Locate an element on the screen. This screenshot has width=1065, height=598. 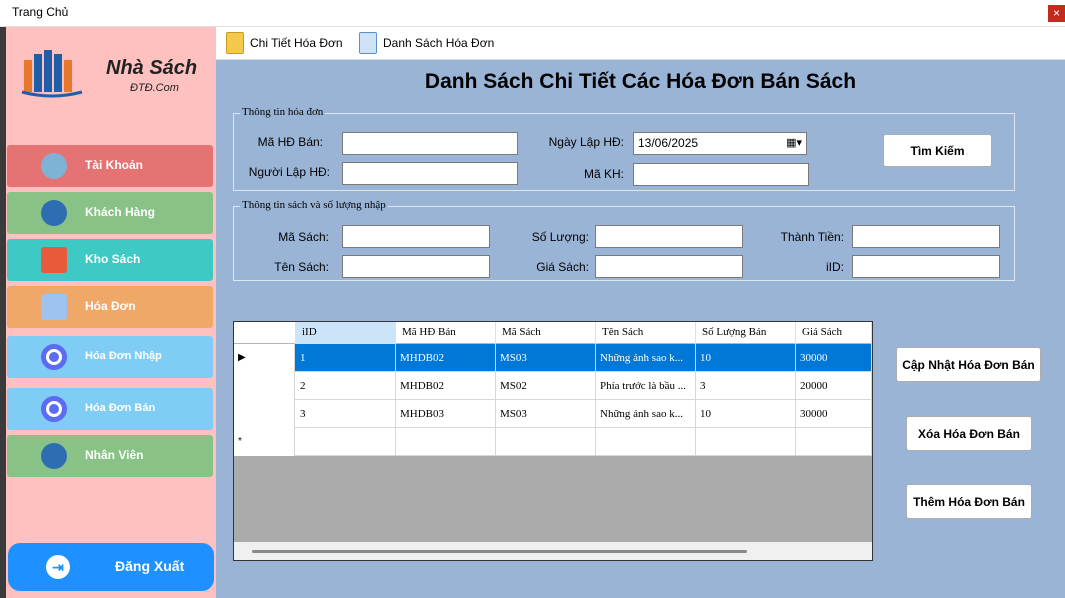
brand-name: Nhà Sách is located at coordinates (152, 68).